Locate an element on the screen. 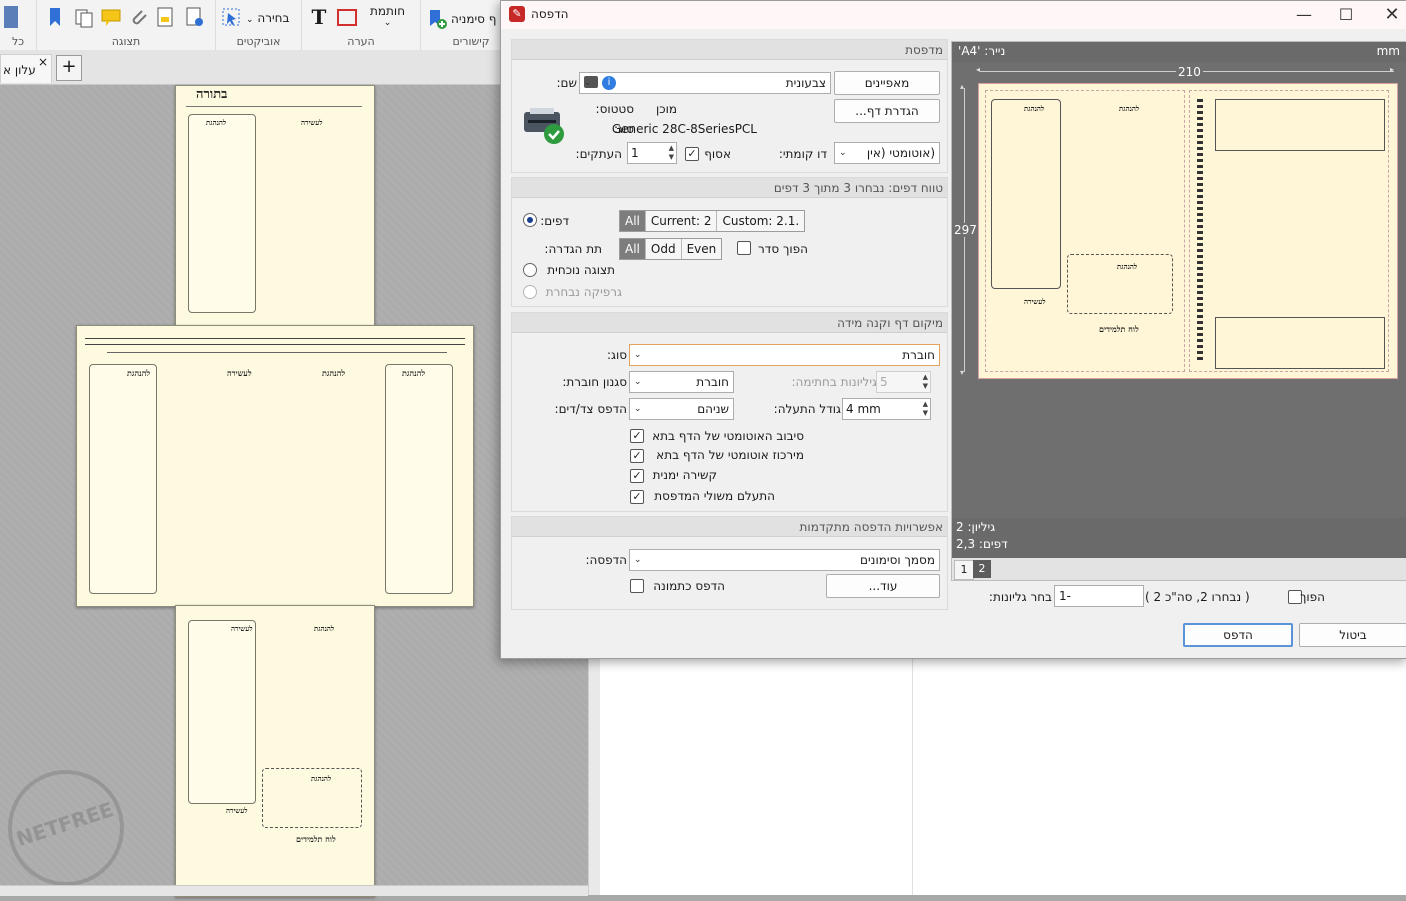  collate-checkbox: ✓ is located at coordinates (692, 154).